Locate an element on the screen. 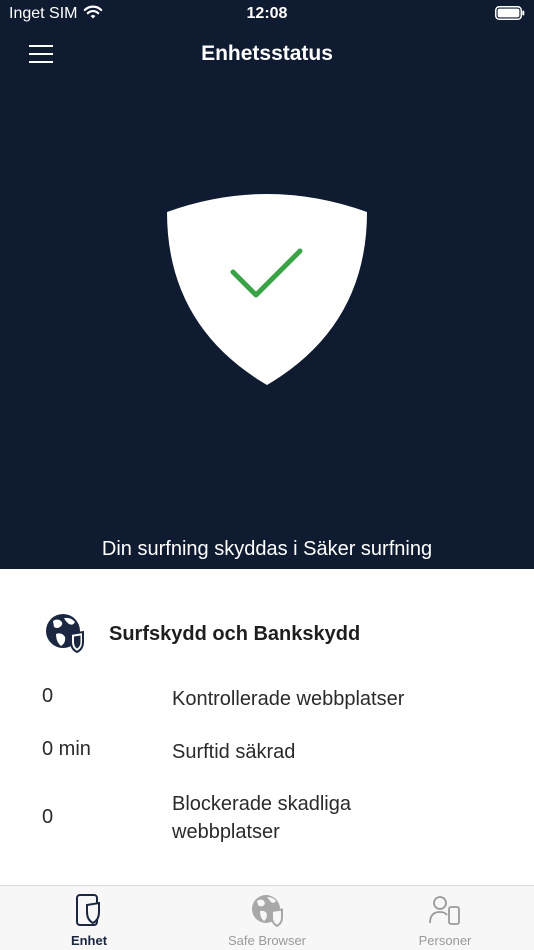 The image size is (534, 950). tab-enhet: Enhet is located at coordinates (89, 918).